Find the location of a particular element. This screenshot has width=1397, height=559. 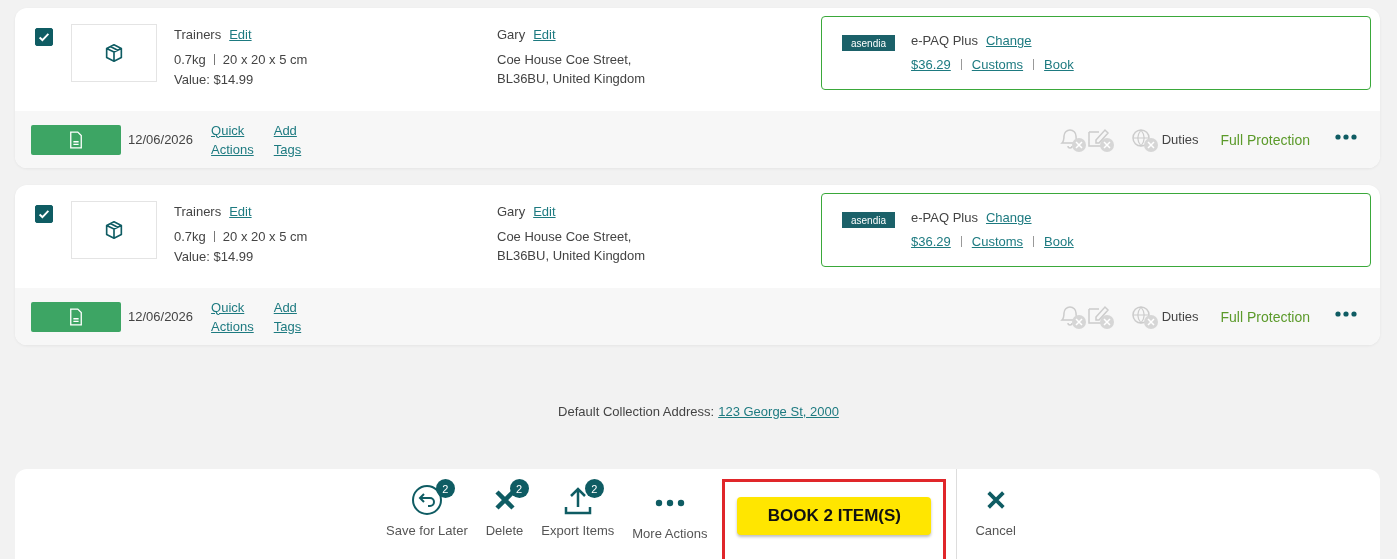

cancel-button: Cancel is located at coordinates (995, 514).